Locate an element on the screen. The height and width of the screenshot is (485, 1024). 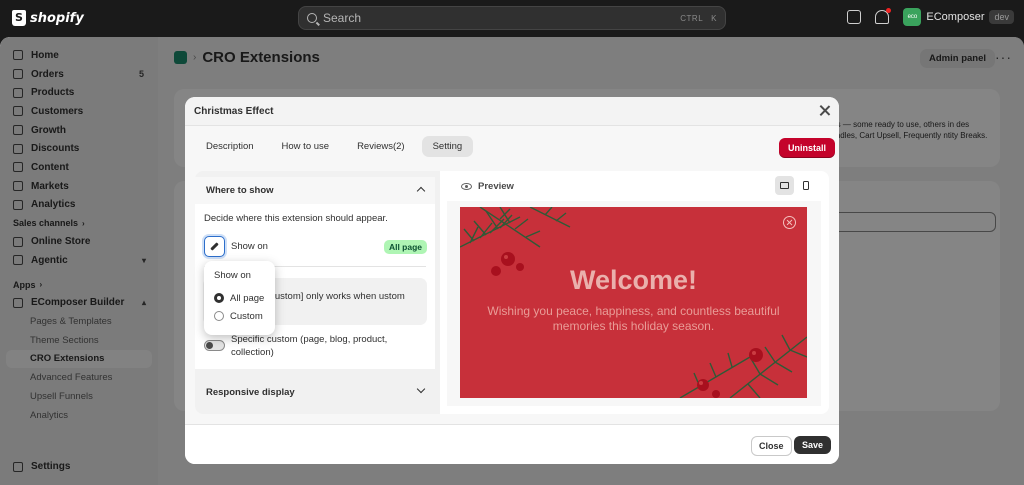
store-badge: dev is located at coordinates (1001, 17).